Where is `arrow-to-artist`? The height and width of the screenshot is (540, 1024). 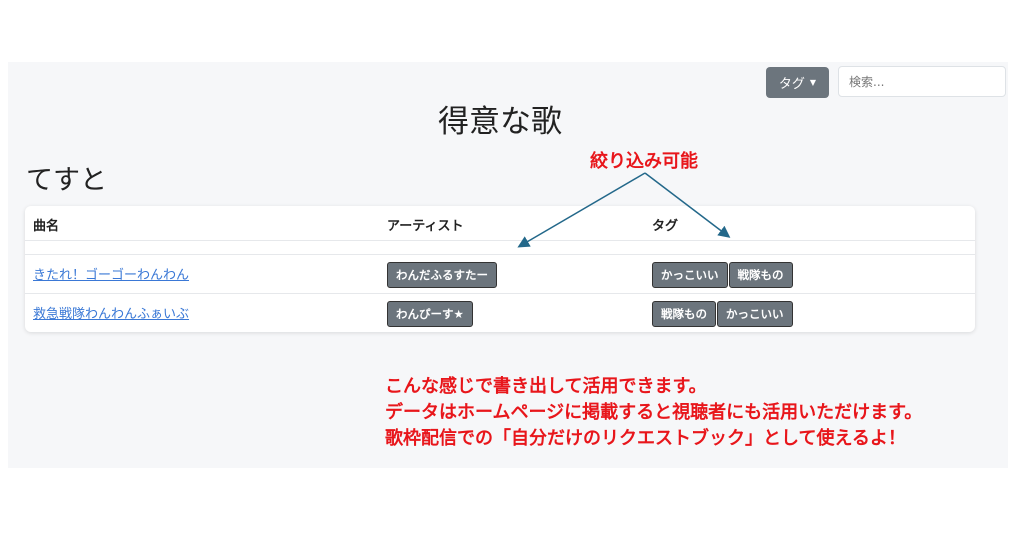
arrow-to-artist is located at coordinates (581, 210).